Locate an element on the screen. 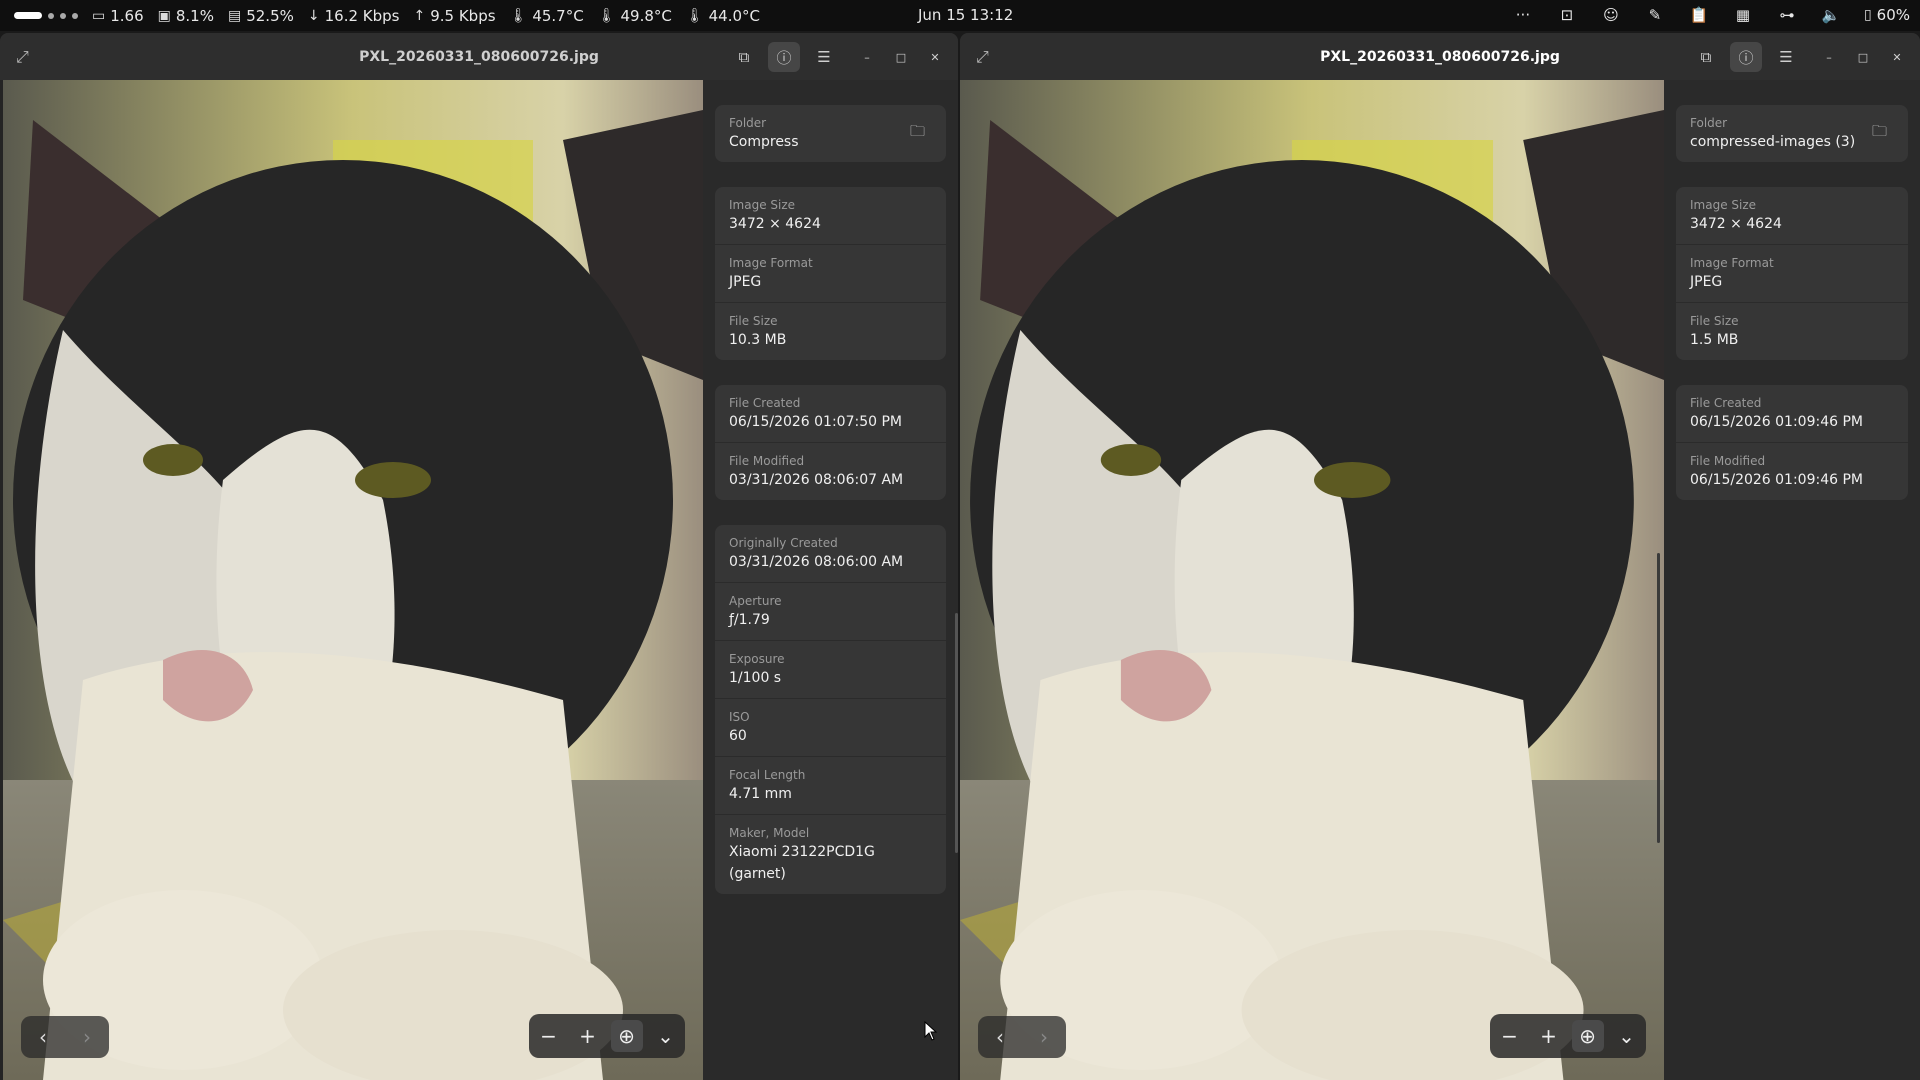  clipboard-icon: 📋 is located at coordinates (1699, 15).